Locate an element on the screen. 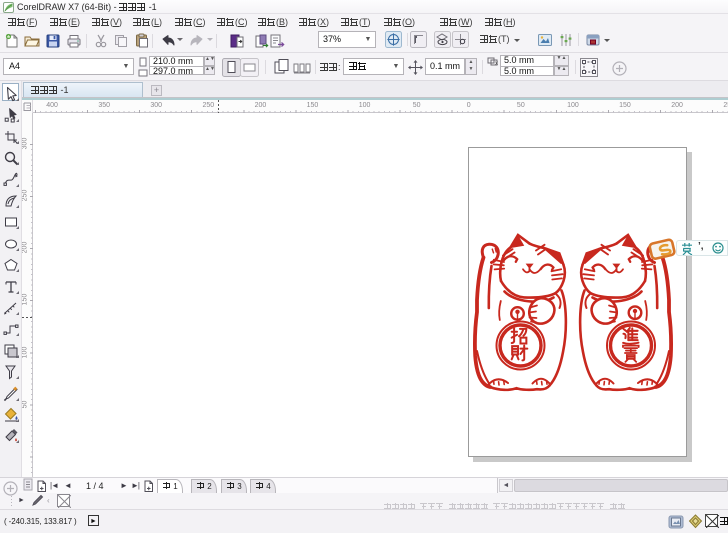  svg-text: x is located at coordinates (496, 64).